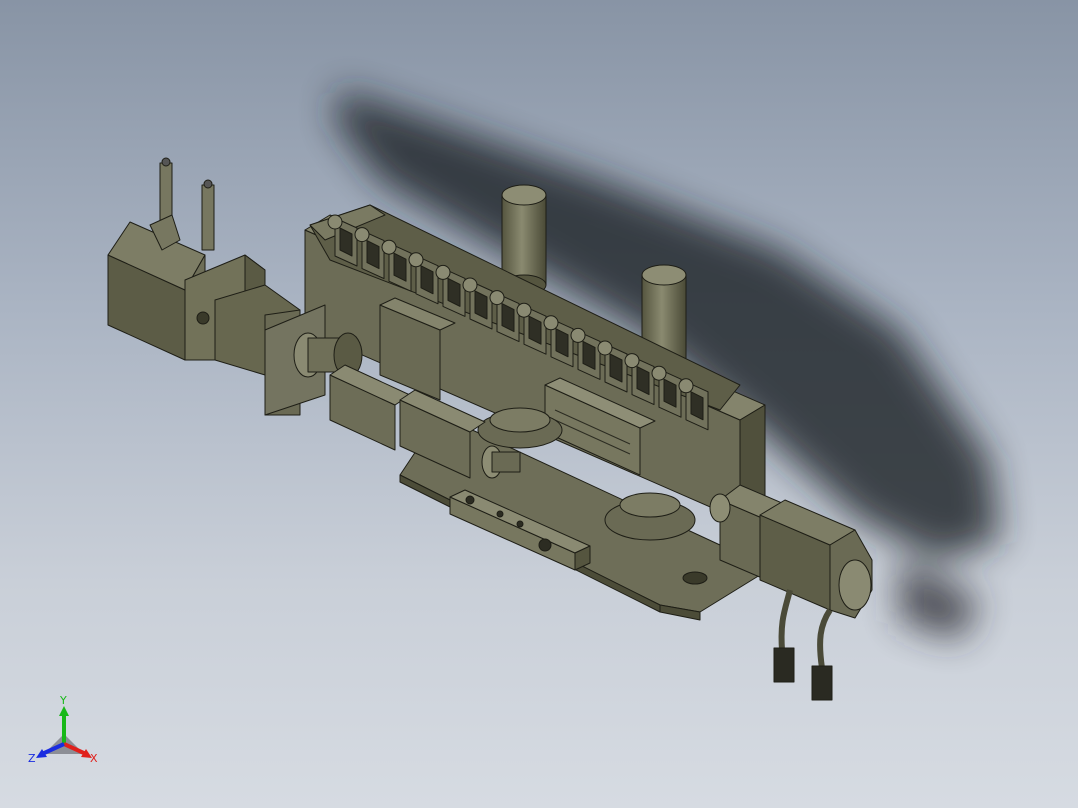  What do you see at coordinates (32, 758) in the screenshot?
I see `z-axis-label: Z` at bounding box center [32, 758].